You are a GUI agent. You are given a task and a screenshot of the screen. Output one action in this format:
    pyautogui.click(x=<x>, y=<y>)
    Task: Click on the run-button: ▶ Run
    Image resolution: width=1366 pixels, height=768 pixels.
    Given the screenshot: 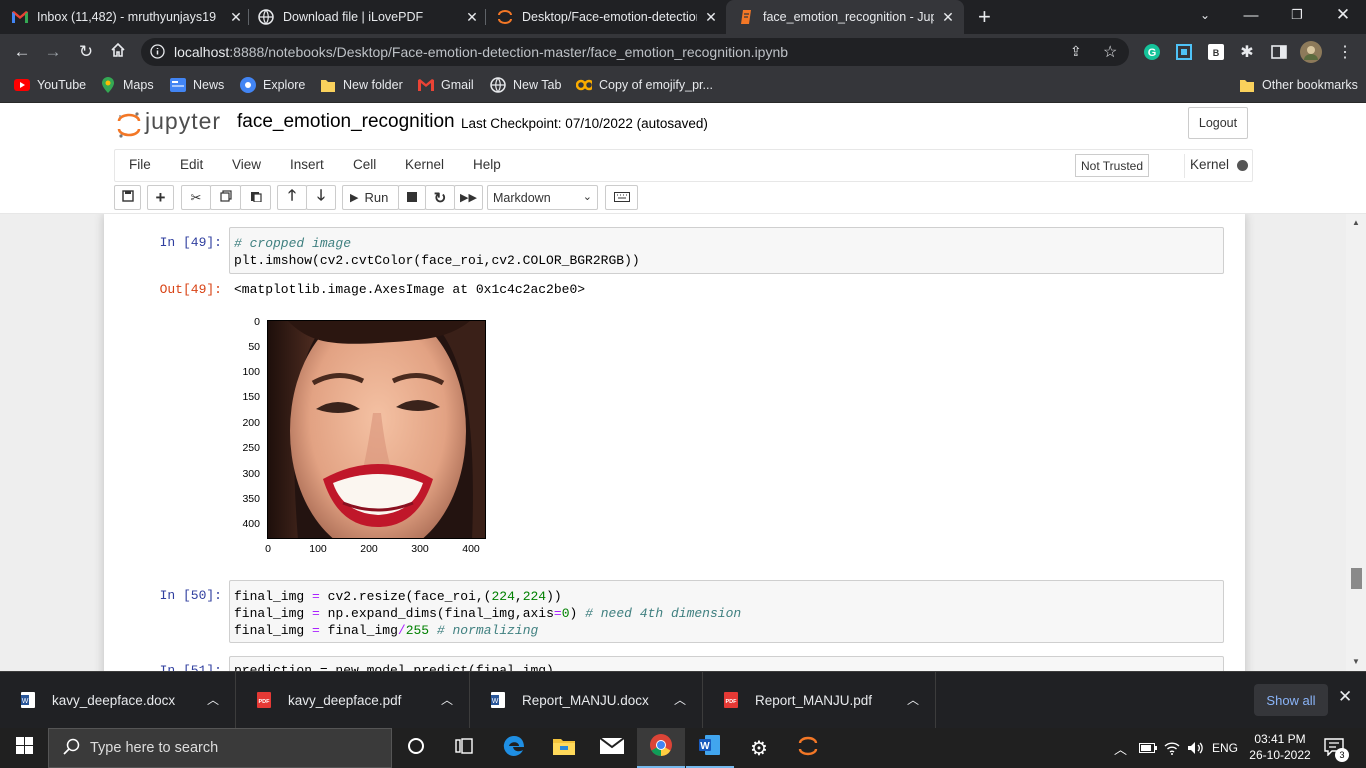 What is the action you would take?
    pyautogui.click(x=370, y=197)
    